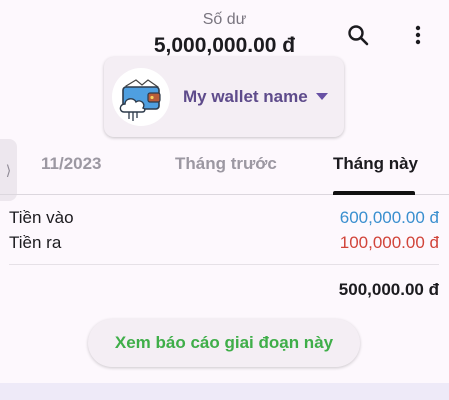 This screenshot has height=400, width=449. I want to click on income-label: Tiền vào, so click(41, 217).